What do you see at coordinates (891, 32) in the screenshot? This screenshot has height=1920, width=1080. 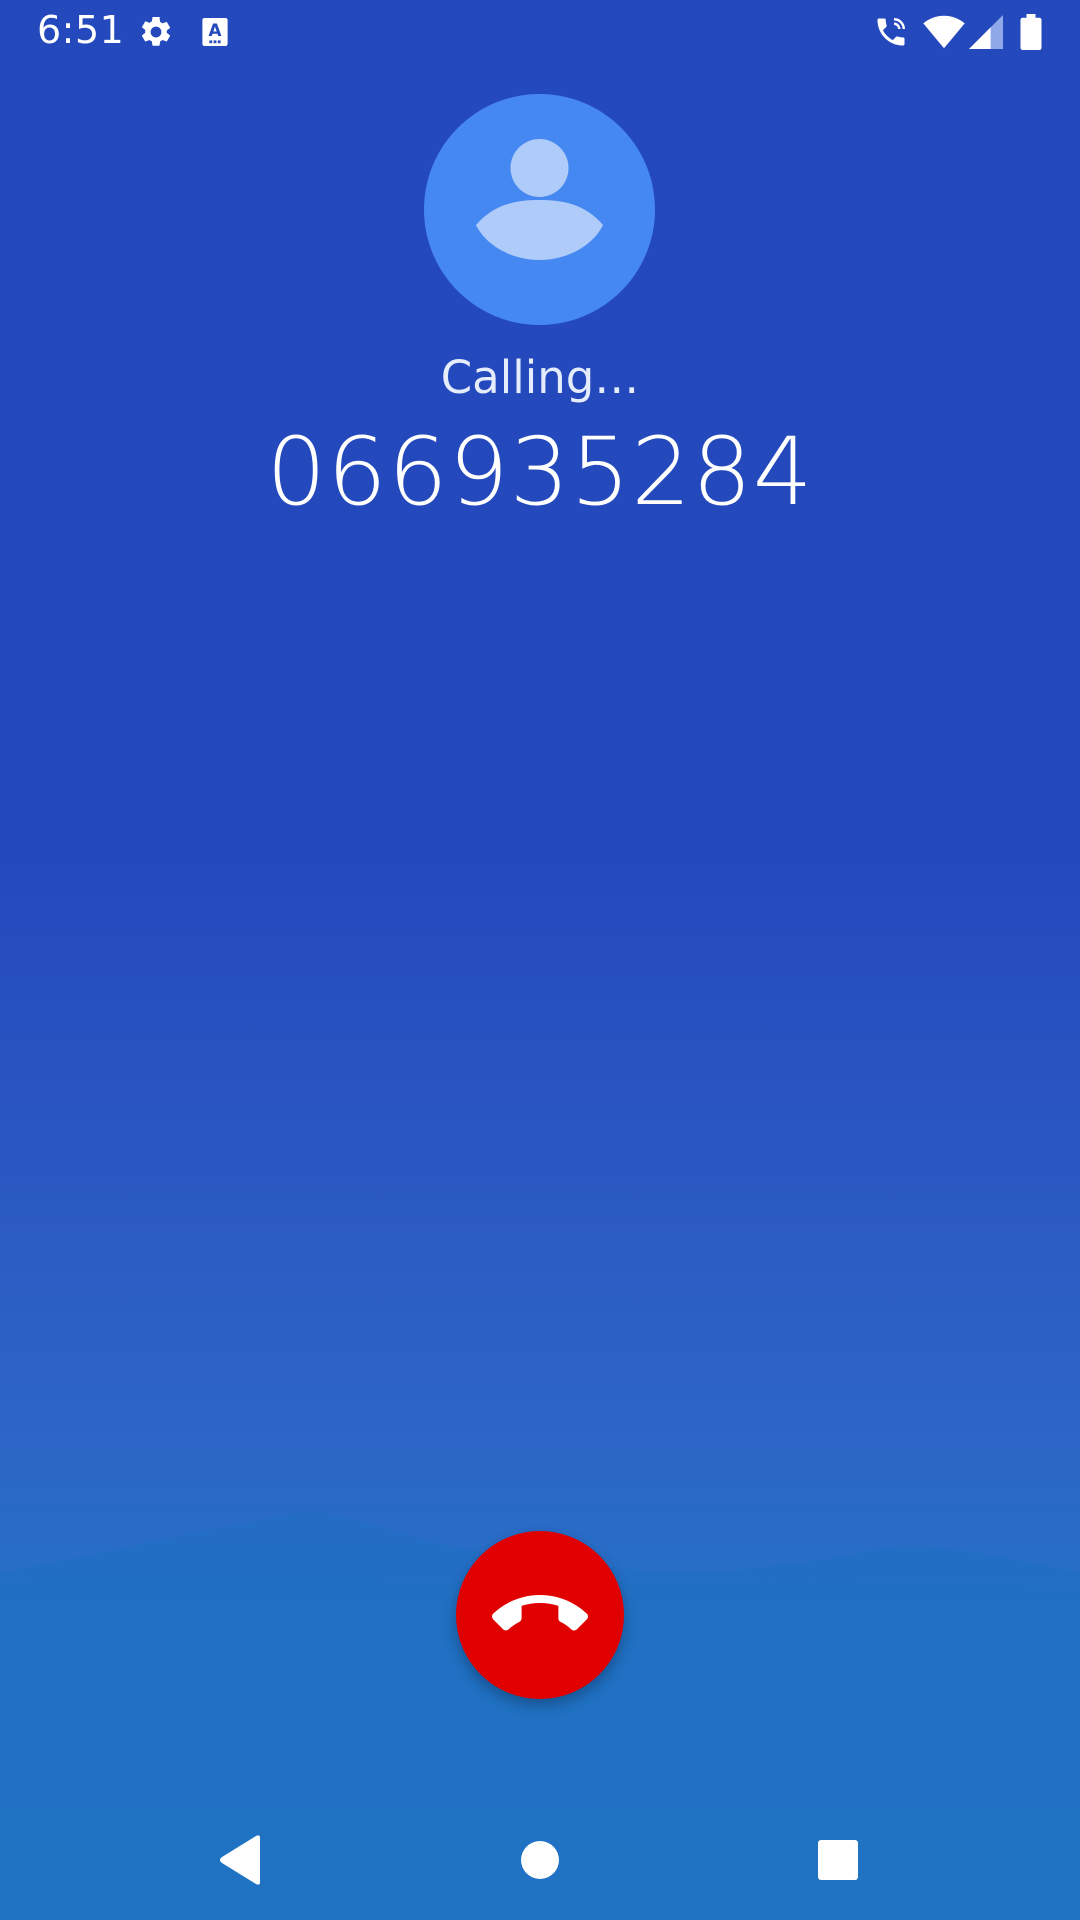 I see `wifi-calling-icon` at bounding box center [891, 32].